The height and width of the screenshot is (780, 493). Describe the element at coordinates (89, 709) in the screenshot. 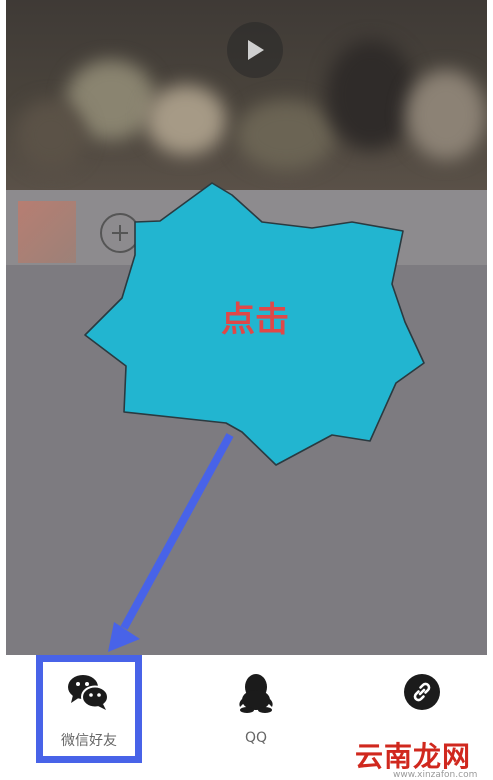

I see `highlight-box` at that location.